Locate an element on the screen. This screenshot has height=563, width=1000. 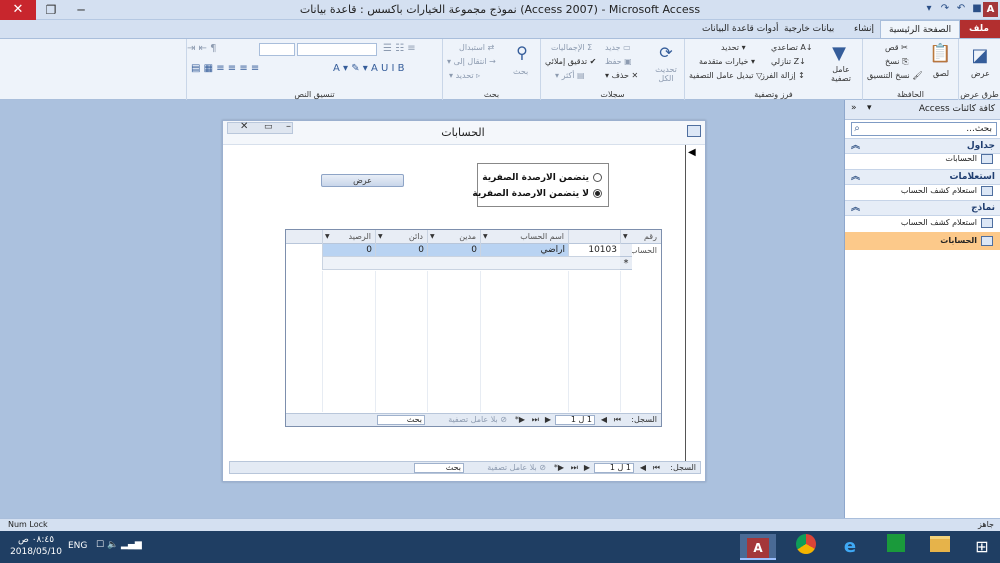
notification-icon: ☐ is located at coordinates (100, 545).